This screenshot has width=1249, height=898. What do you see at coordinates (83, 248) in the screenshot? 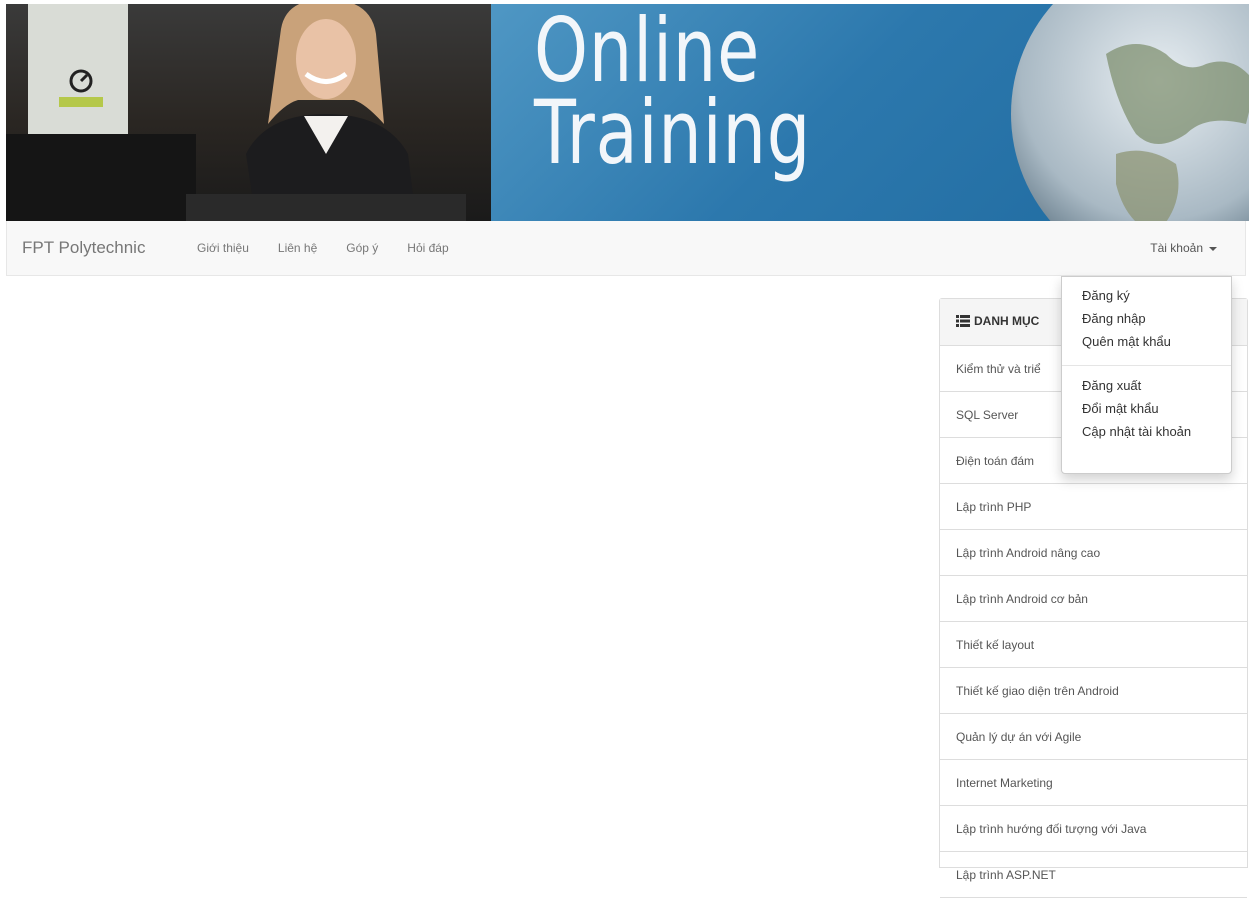
I see `brand-link: FPT Polytechnic` at bounding box center [83, 248].